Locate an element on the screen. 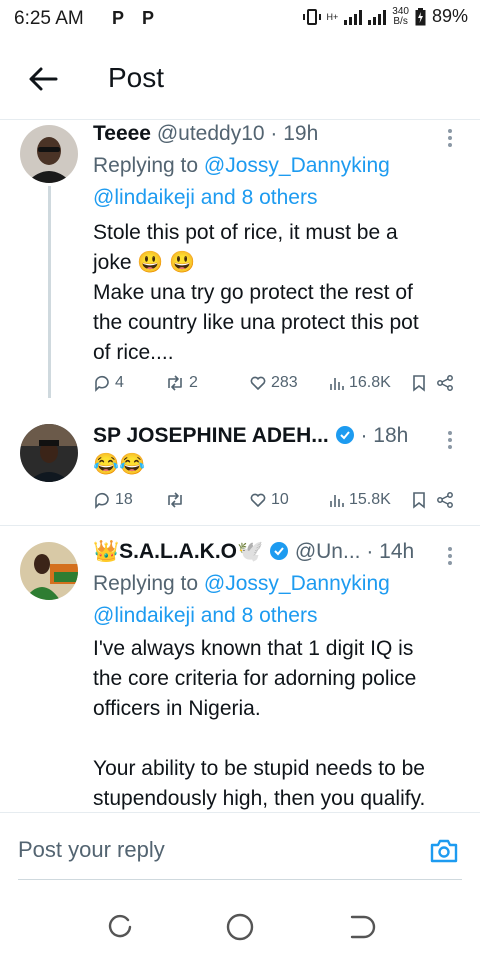 Image resolution: width=480 pixels, height=960 pixels. author-name: Teeee is located at coordinates (122, 133).